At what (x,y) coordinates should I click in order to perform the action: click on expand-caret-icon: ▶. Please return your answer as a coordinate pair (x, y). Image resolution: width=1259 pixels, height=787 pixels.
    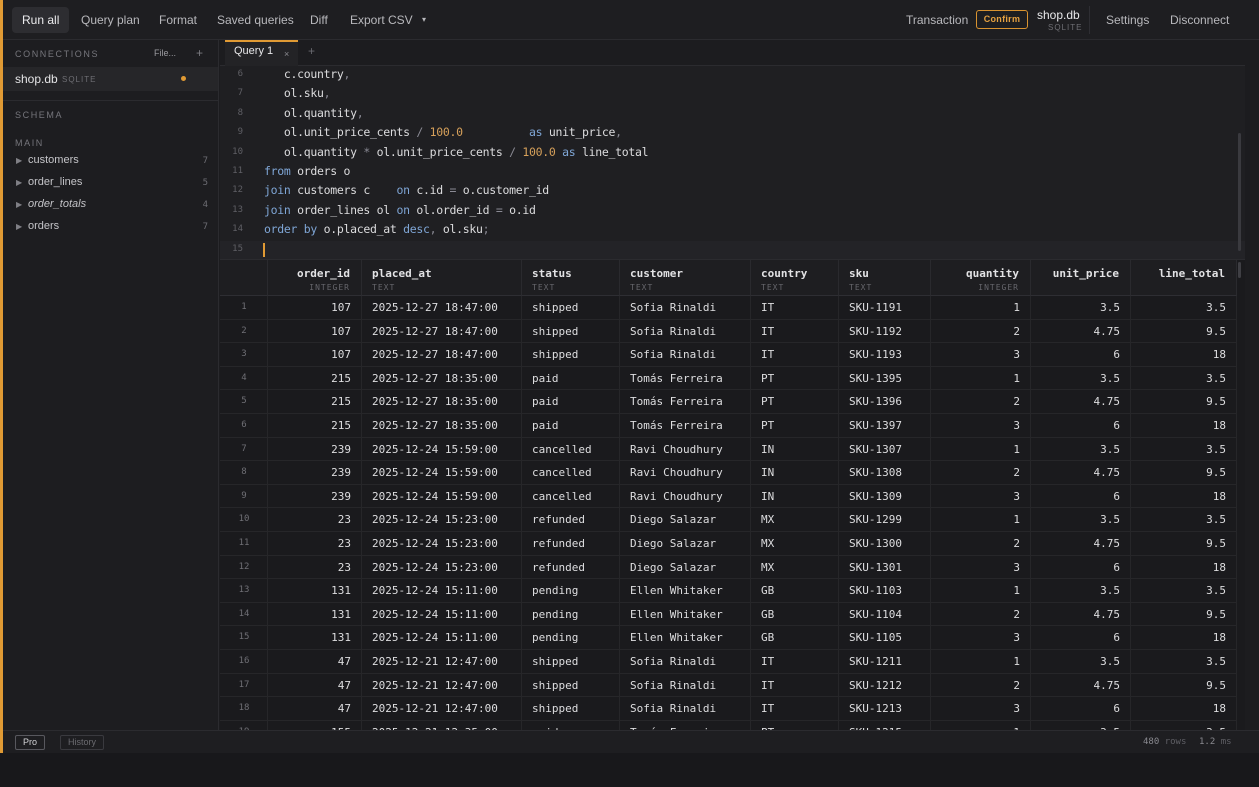
    Looking at the image, I should click on (19, 160).